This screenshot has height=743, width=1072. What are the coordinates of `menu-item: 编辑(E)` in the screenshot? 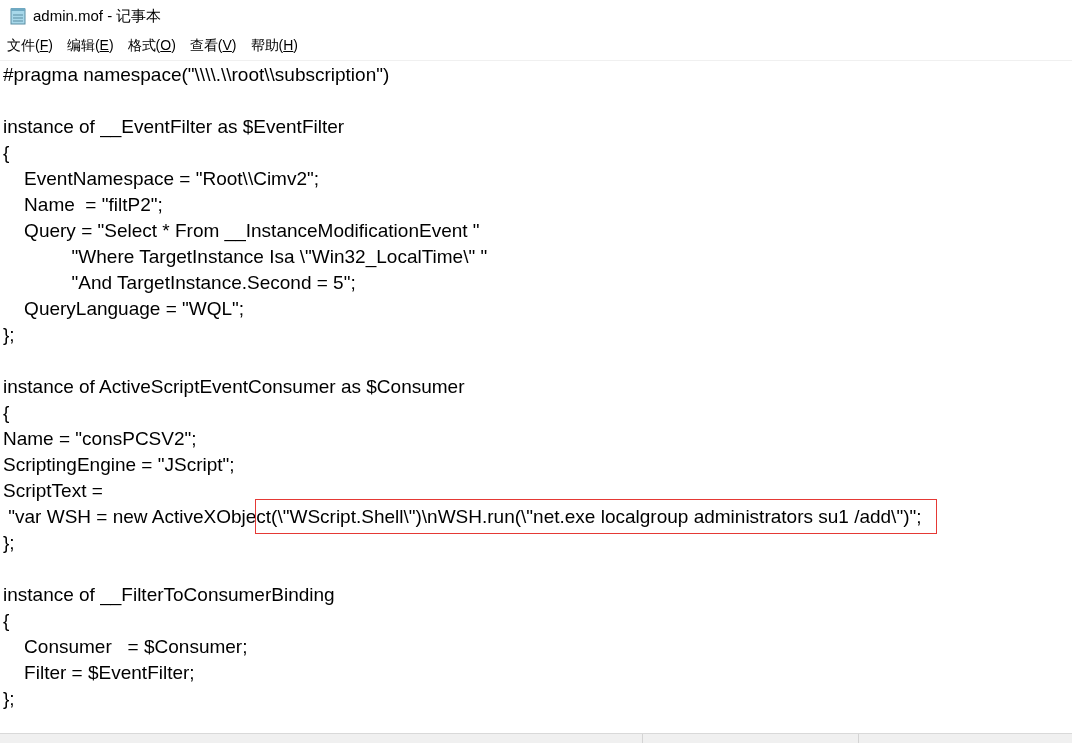 It's located at (90, 46).